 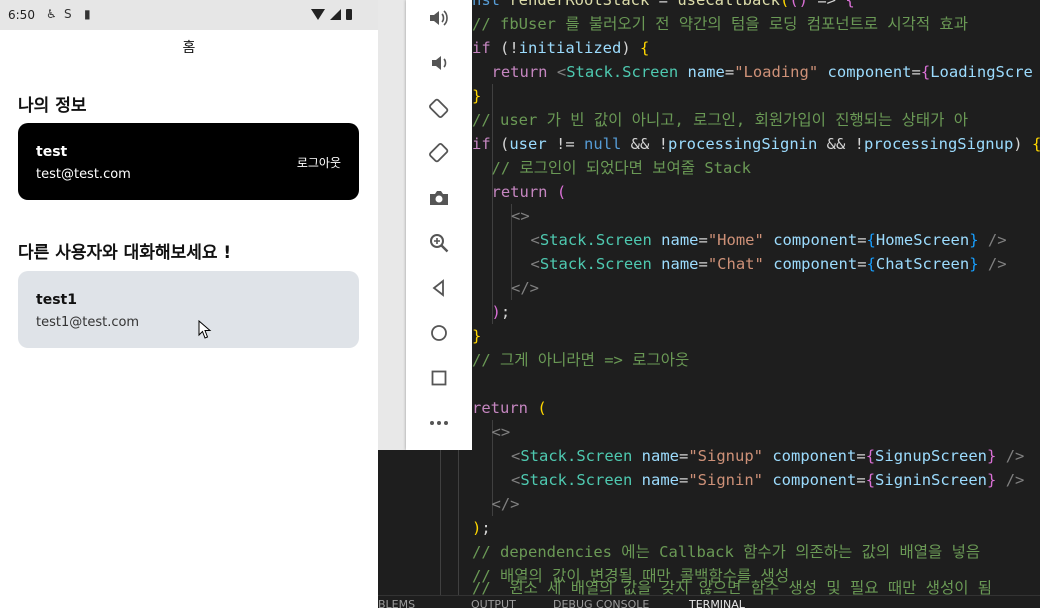 What do you see at coordinates (335, 14) in the screenshot?
I see `signal-icon` at bounding box center [335, 14].